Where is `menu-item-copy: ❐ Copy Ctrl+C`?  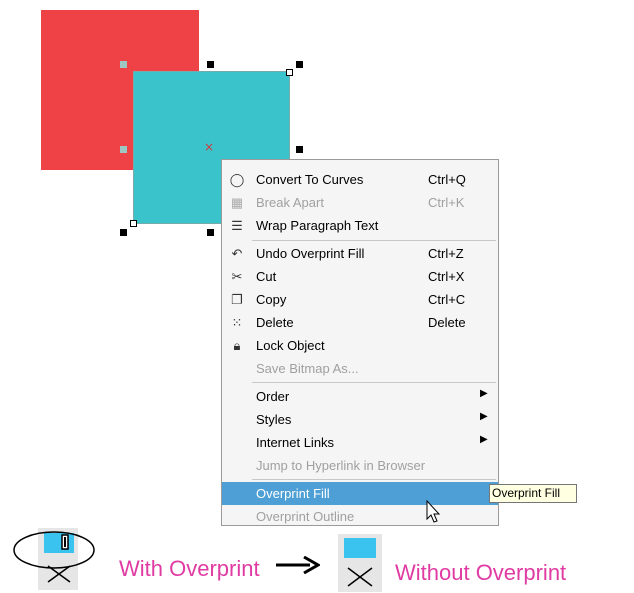
menu-item-copy: ❐ Copy Ctrl+C is located at coordinates (360, 299).